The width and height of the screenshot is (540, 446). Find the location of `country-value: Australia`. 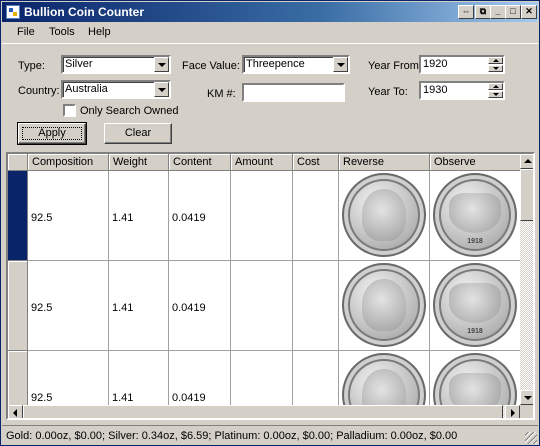

country-value: Australia is located at coordinates (86, 89).